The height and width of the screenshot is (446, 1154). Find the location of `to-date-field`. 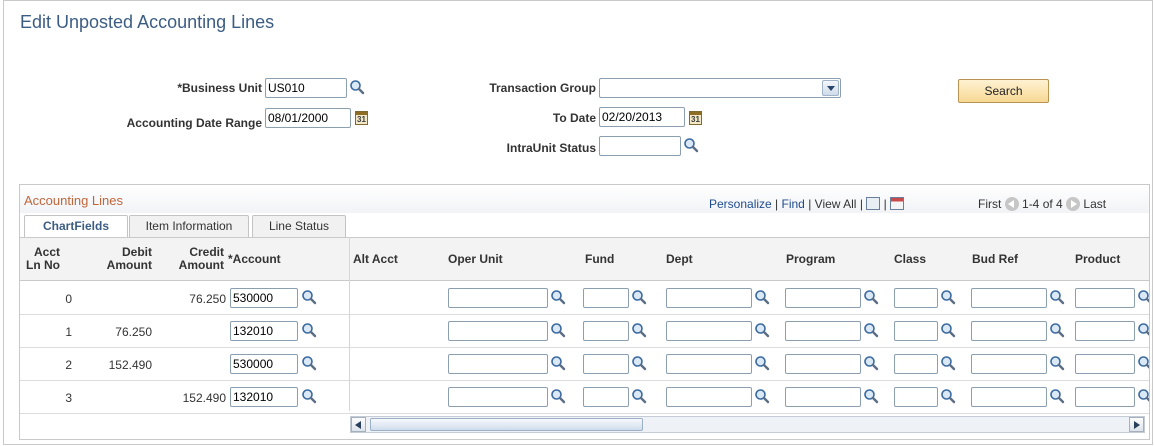

to-date-field is located at coordinates (642, 117).